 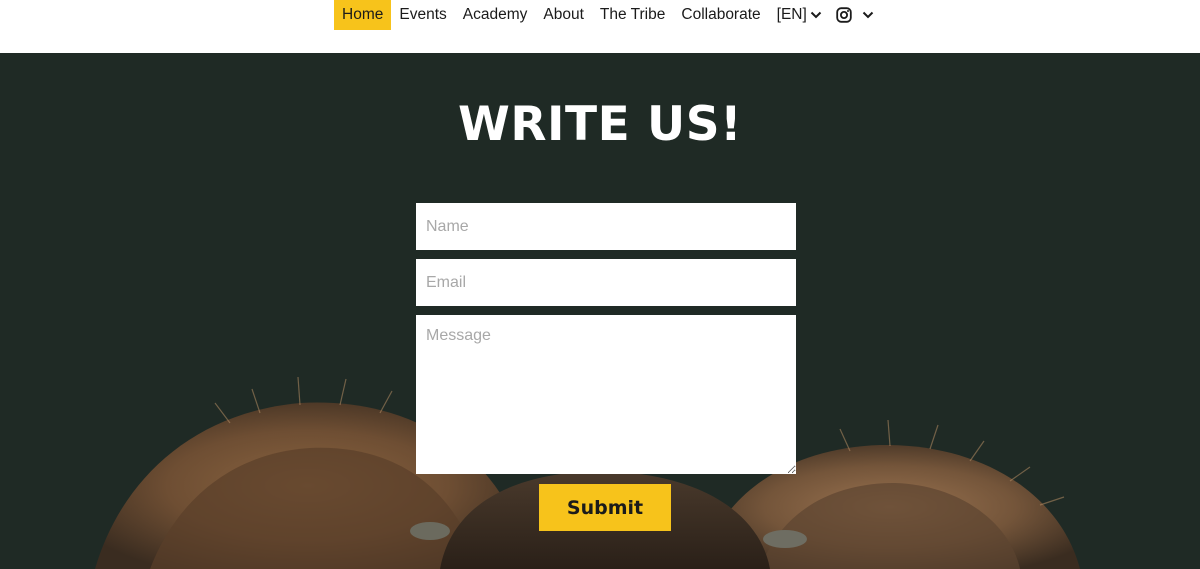 I want to click on nav-item-home: Home, so click(x=363, y=15).